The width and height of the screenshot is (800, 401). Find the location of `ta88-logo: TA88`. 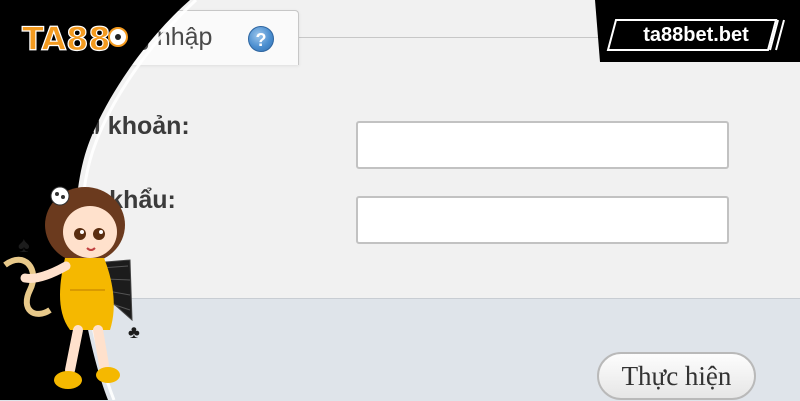

ta88-logo: TA88 is located at coordinates (74, 38).